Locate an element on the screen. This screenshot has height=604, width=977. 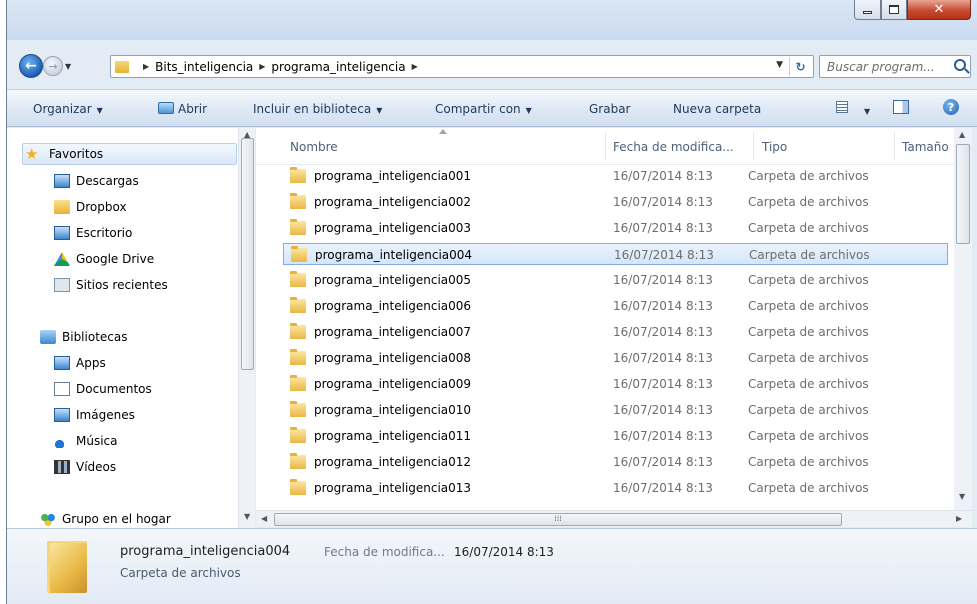
include-in-library-button: Incluir en biblioteca ▼ is located at coordinates (317, 109).